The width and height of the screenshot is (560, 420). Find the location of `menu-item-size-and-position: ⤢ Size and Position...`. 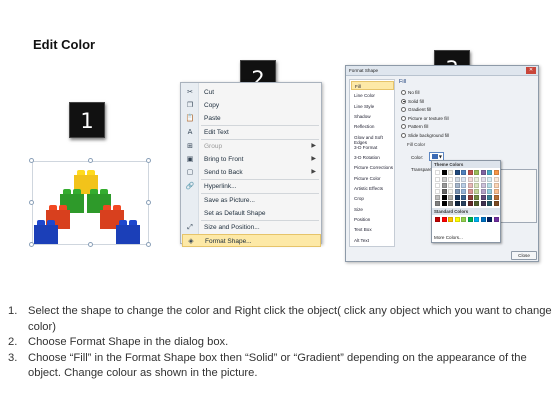

menu-item-size-and-position: ⤢ Size and Position... is located at coordinates (251, 227).